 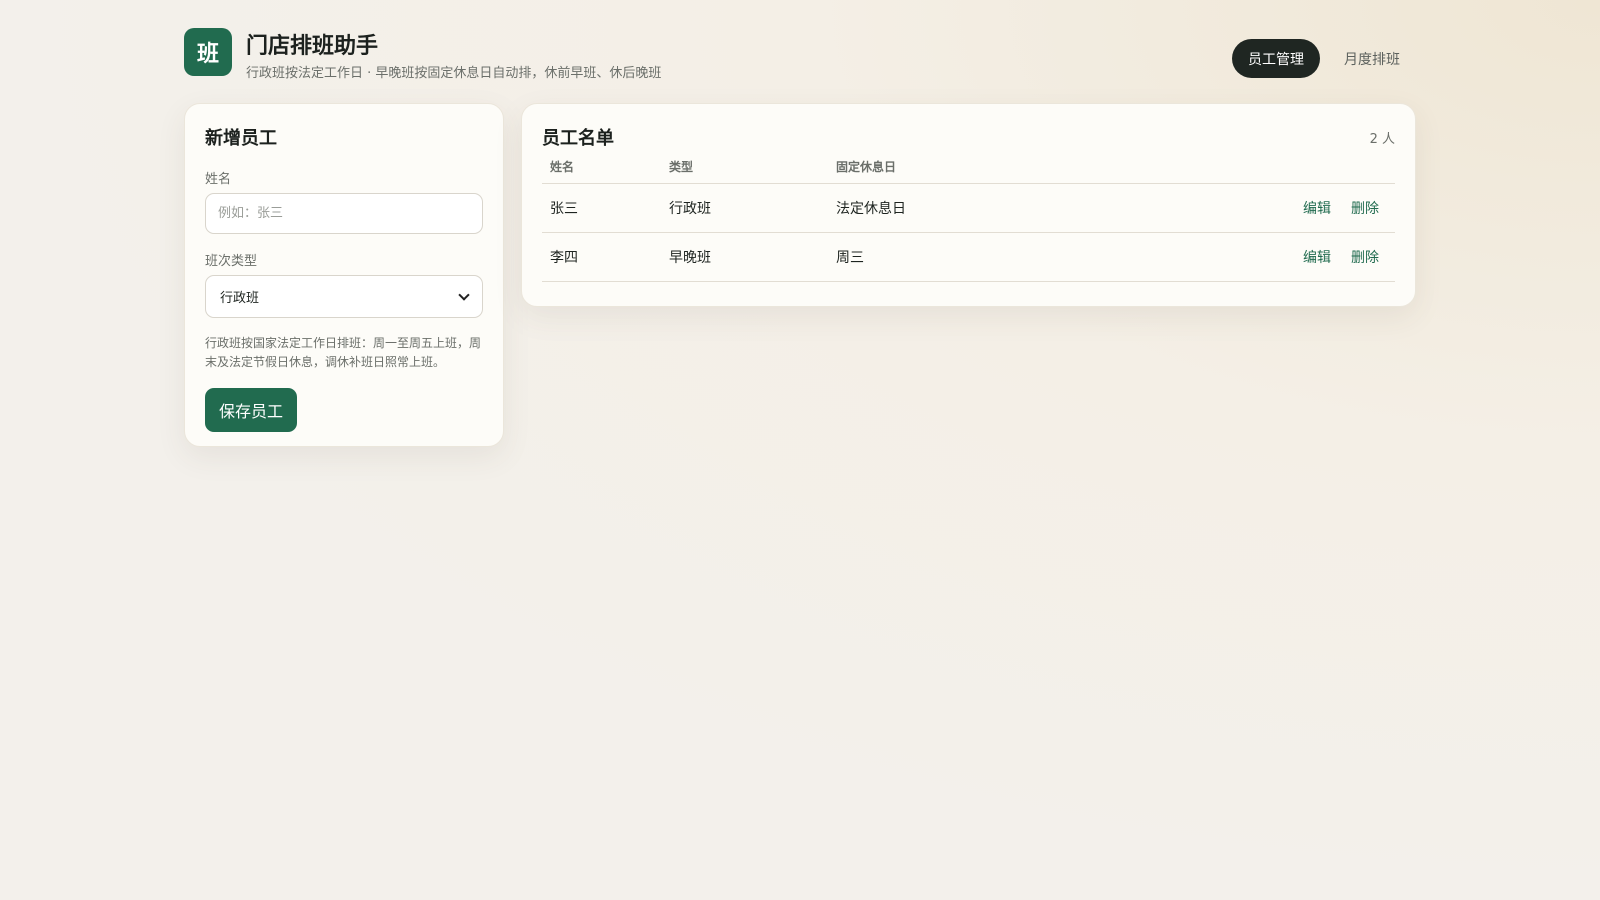 What do you see at coordinates (968, 257) in the screenshot?
I see `table-row: 李四 早晚班 周三 编辑 删除` at bounding box center [968, 257].